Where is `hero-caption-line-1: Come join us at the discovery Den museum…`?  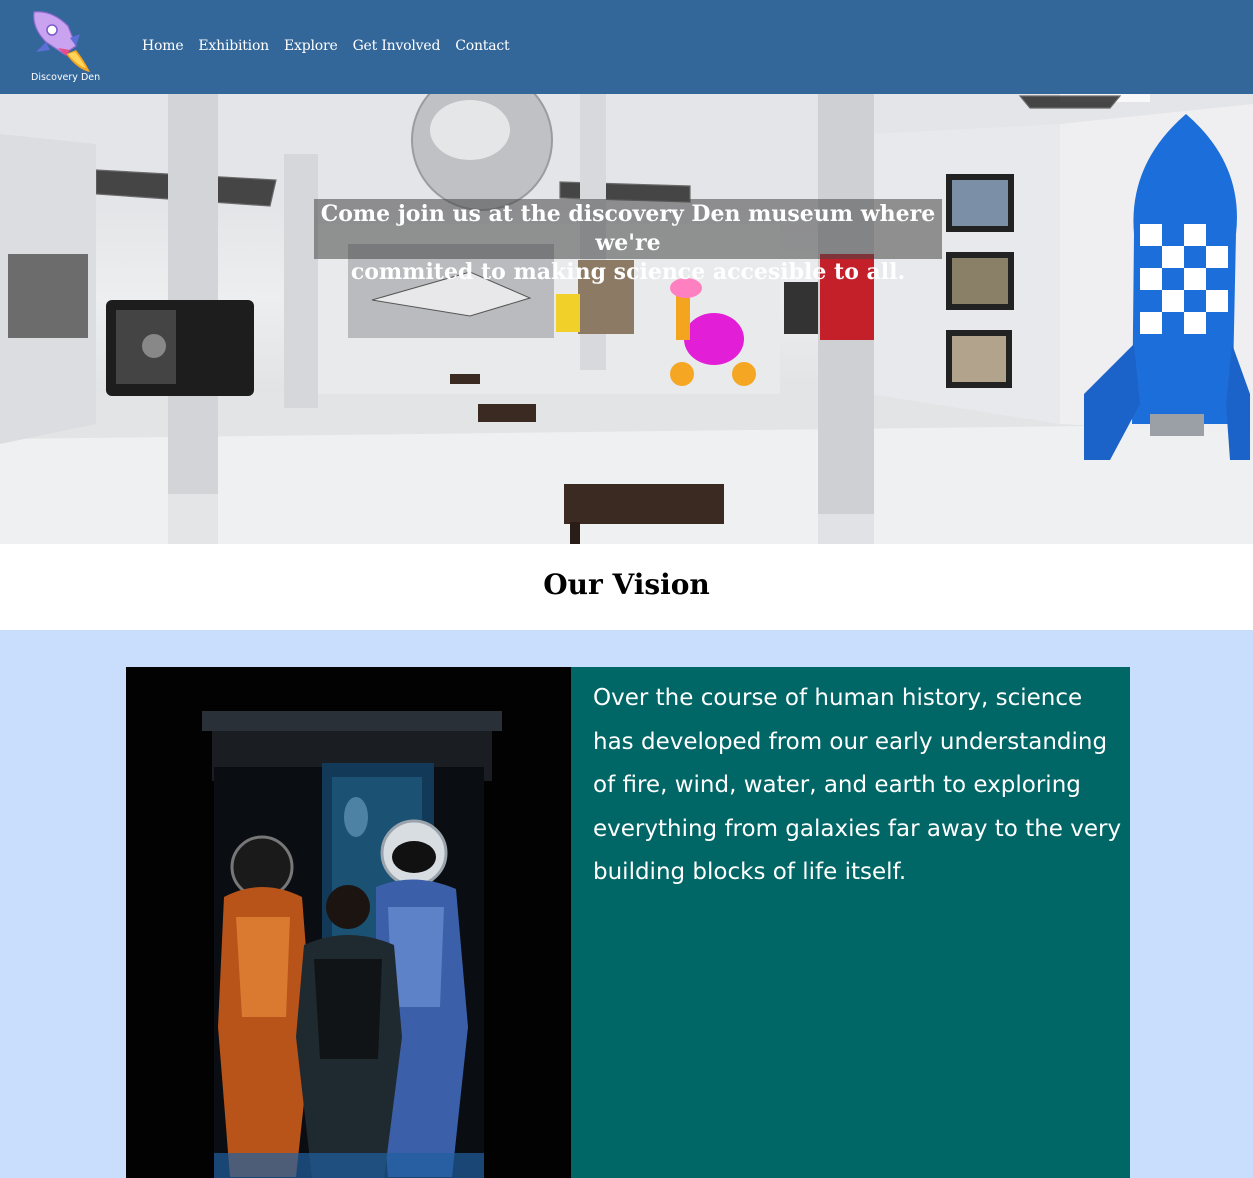 hero-caption-line-1: Come join us at the discovery Den museum… is located at coordinates (628, 228).